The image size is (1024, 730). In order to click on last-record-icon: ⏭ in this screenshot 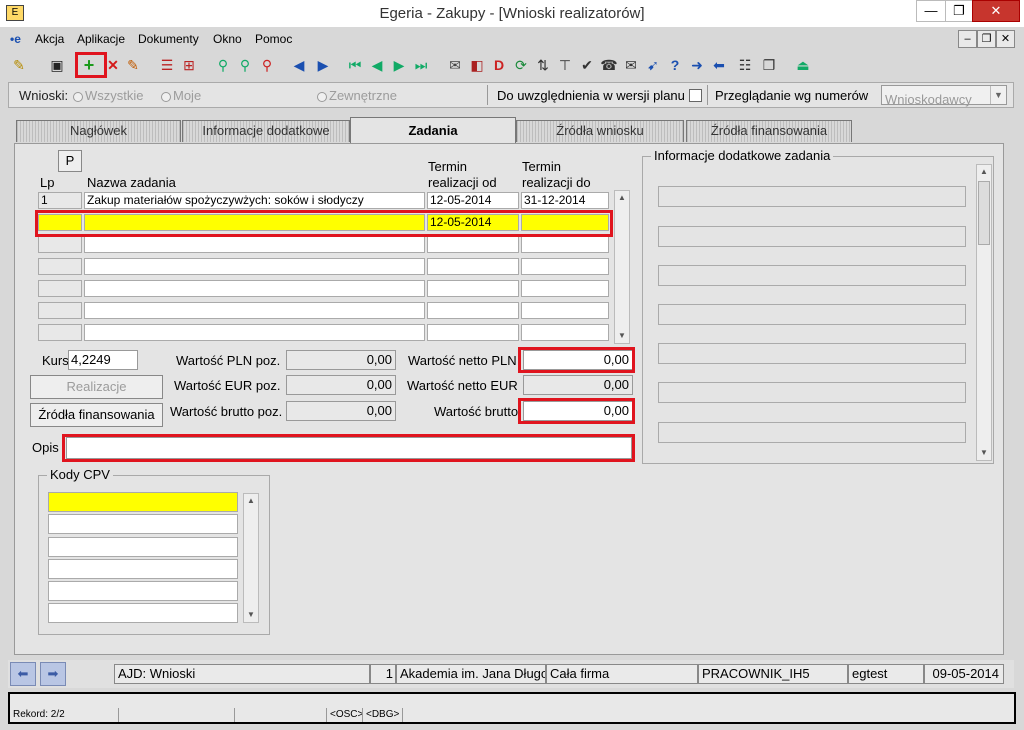, I will do `click(421, 65)`.